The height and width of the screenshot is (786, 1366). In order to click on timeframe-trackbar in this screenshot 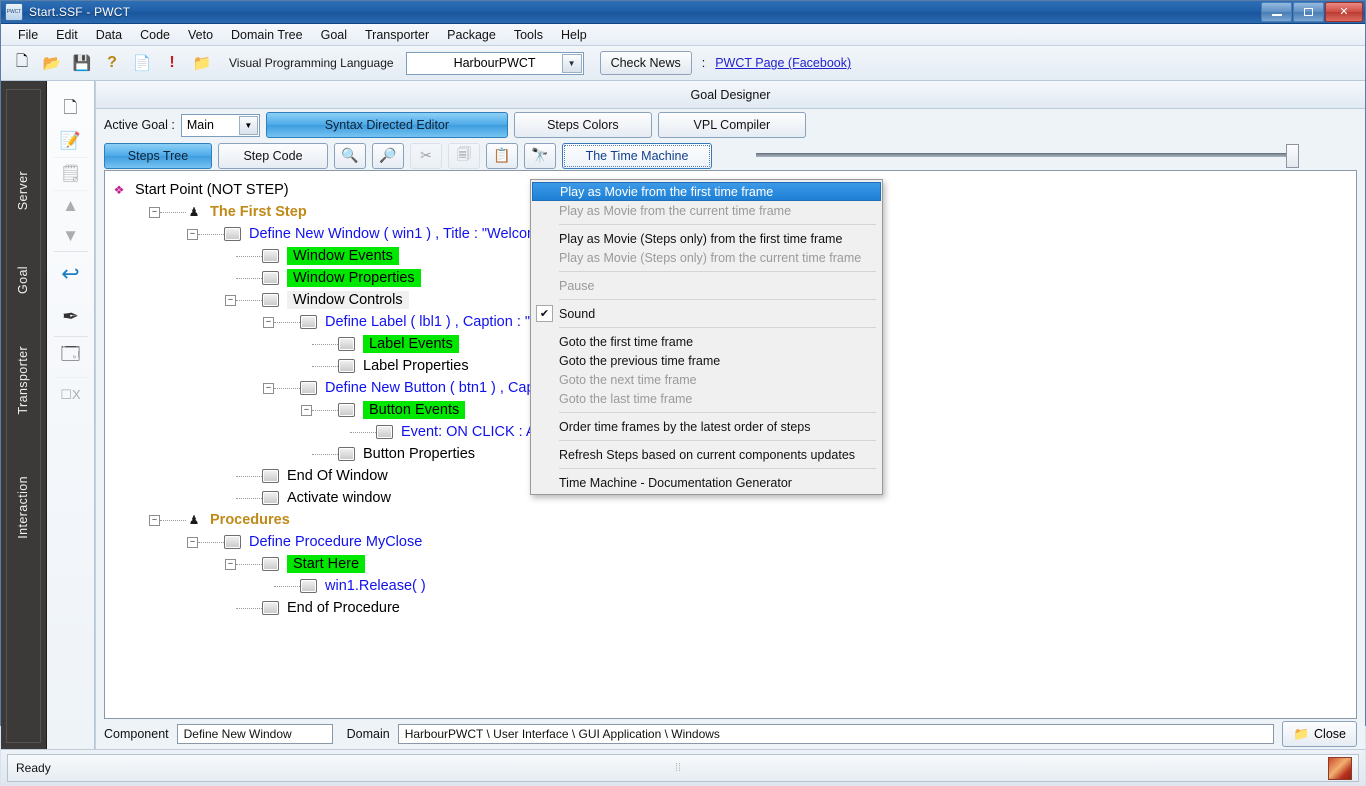, I will do `click(1027, 156)`.